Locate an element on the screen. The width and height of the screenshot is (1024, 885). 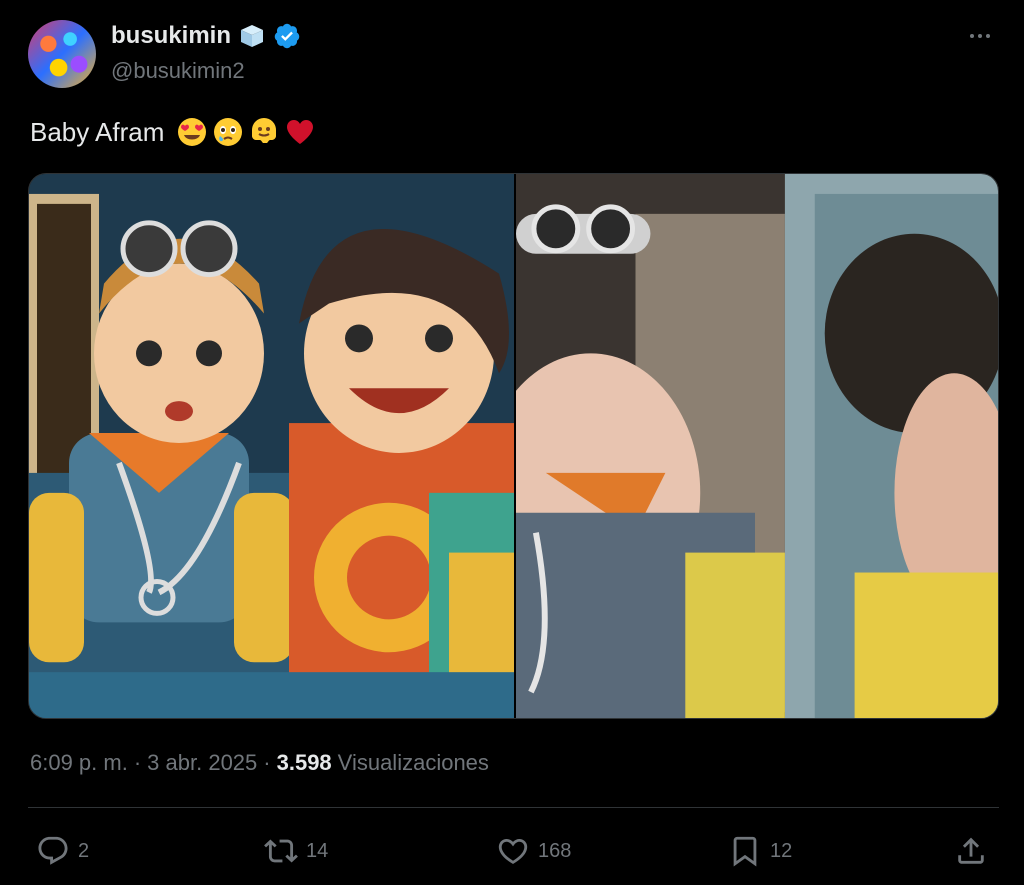
heart-icon is located at coordinates (513, 851).